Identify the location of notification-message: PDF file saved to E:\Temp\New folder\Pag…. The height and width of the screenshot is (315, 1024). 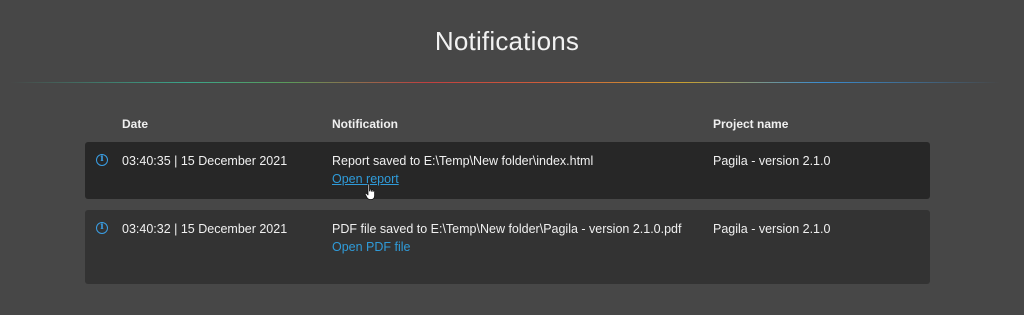
(507, 229).